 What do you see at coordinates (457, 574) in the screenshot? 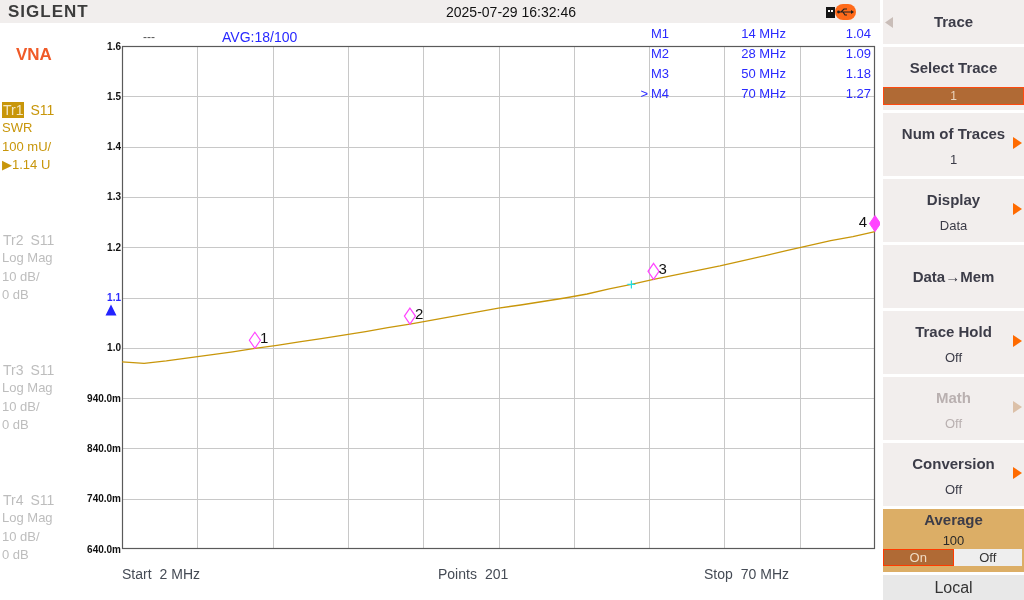
I see `sweep-label: Points` at bounding box center [457, 574].